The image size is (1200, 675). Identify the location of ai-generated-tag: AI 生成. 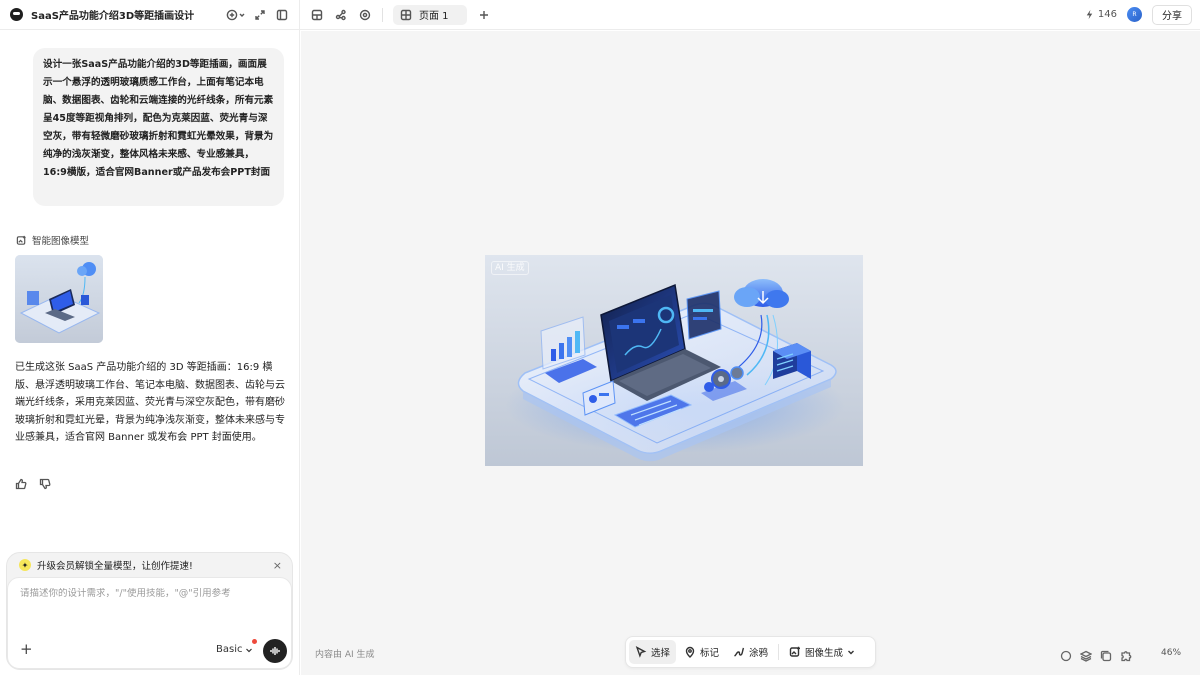
(510, 268).